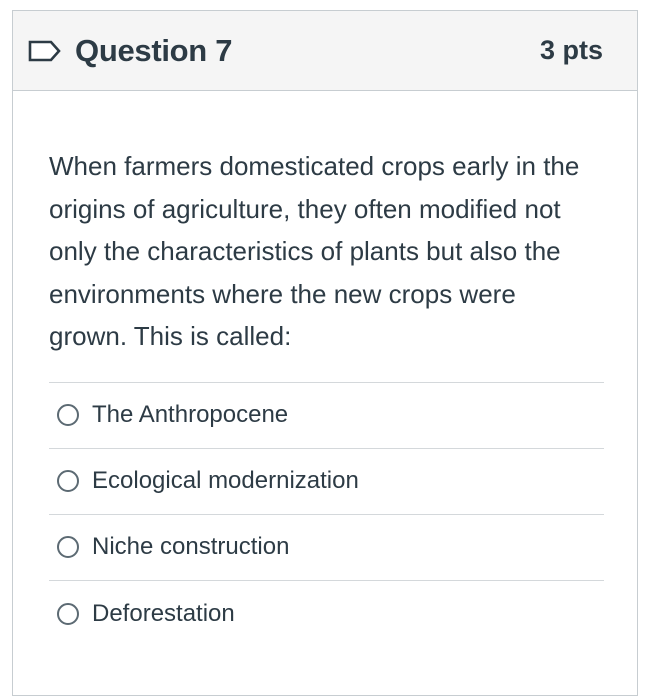  What do you see at coordinates (326, 548) in the screenshot?
I see `answer-option: Niche construction` at bounding box center [326, 548].